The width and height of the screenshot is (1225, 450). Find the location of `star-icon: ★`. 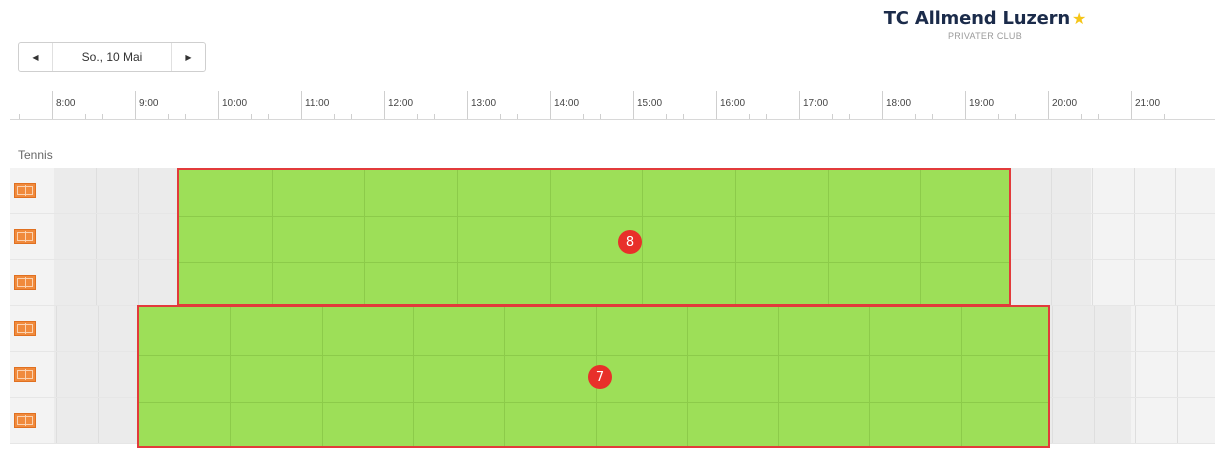

star-icon: ★ is located at coordinates (1079, 19).